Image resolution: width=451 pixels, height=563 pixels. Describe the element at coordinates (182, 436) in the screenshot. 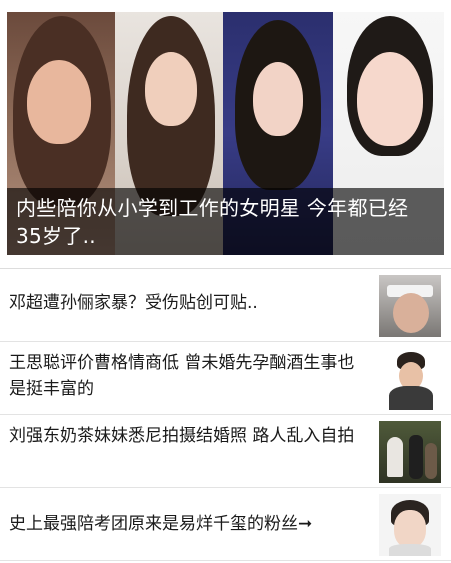

I see `news-item-title: 刘强东奶茶妹妹悉尼拍摄结婚照 路人乱入自拍` at that location.